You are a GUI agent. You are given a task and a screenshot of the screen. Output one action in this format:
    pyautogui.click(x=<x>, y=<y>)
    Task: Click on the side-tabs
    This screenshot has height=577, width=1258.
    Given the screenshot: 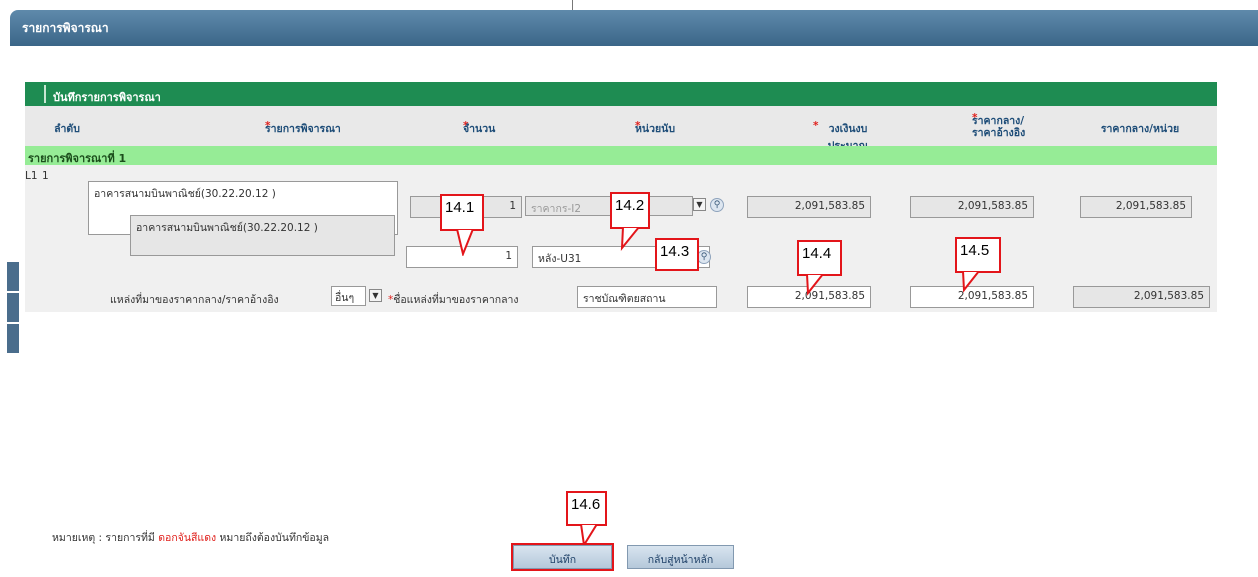 What is the action you would take?
    pyautogui.click(x=13, y=308)
    